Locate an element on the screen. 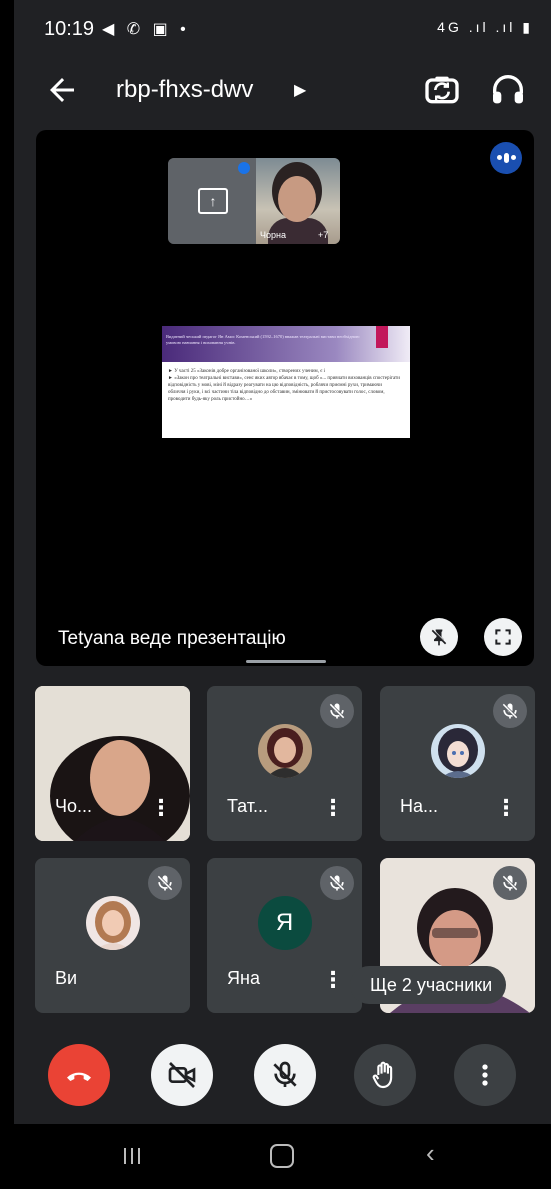 The image size is (551, 1189). flip-camera-icon is located at coordinates (442, 90).